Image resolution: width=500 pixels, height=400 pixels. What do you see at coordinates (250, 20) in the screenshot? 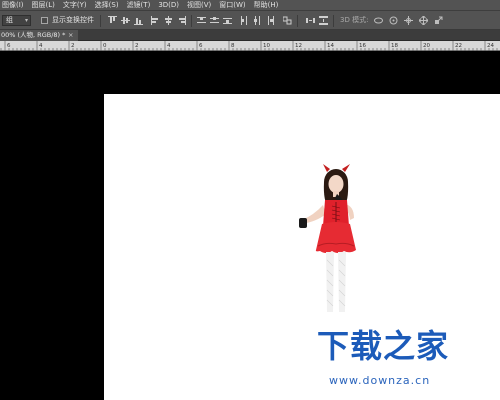
I see `options-bar: 组 ▾ 显示变换控件 3D 模式:` at bounding box center [250, 20].